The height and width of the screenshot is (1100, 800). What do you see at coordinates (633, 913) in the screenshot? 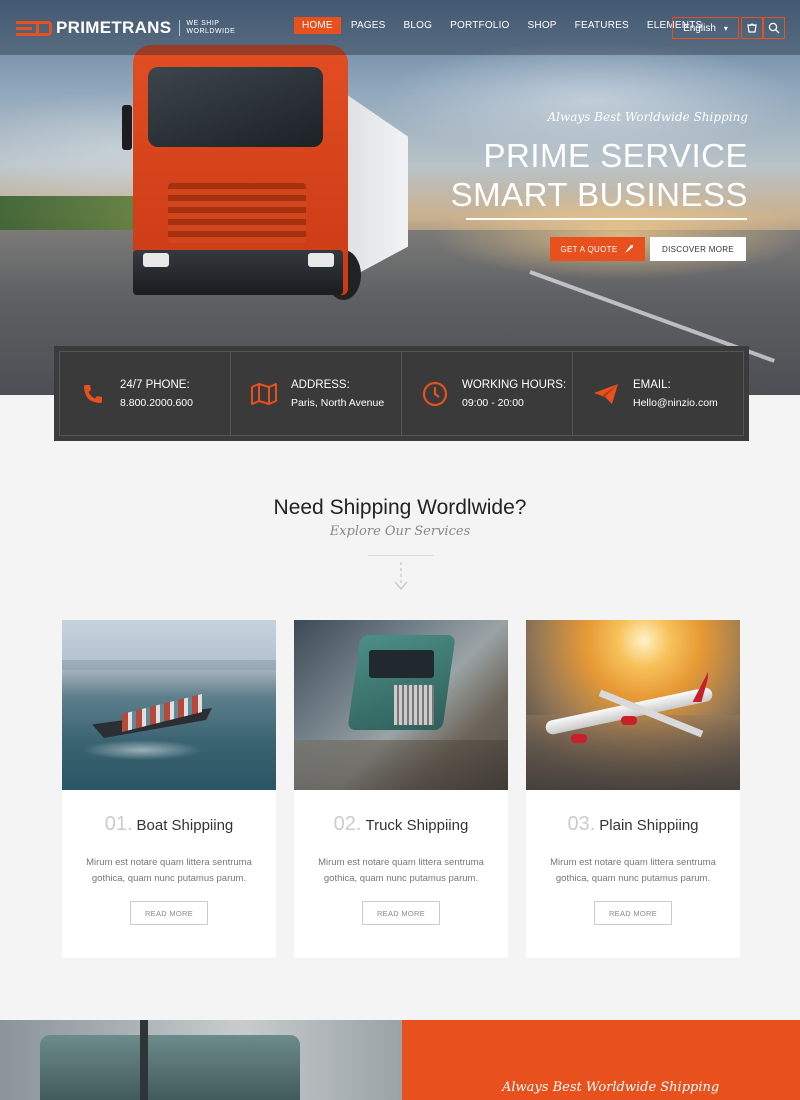
I see `plane-read-more-button: READ MORE` at bounding box center [633, 913].